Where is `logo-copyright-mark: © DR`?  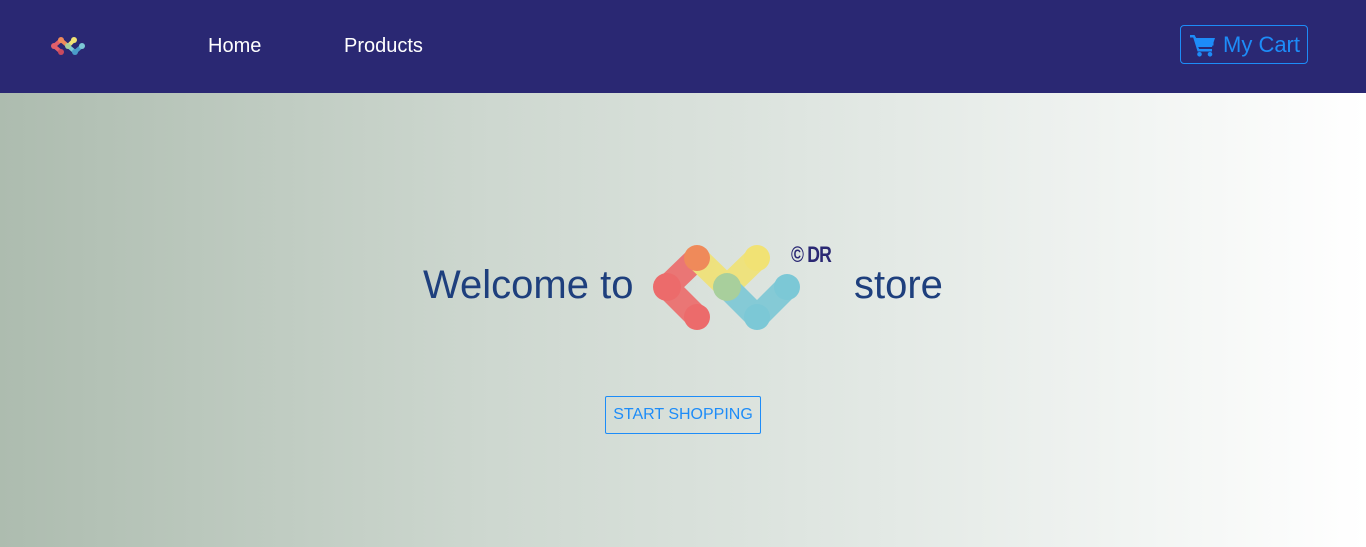
logo-copyright-mark: © DR is located at coordinates (811, 254).